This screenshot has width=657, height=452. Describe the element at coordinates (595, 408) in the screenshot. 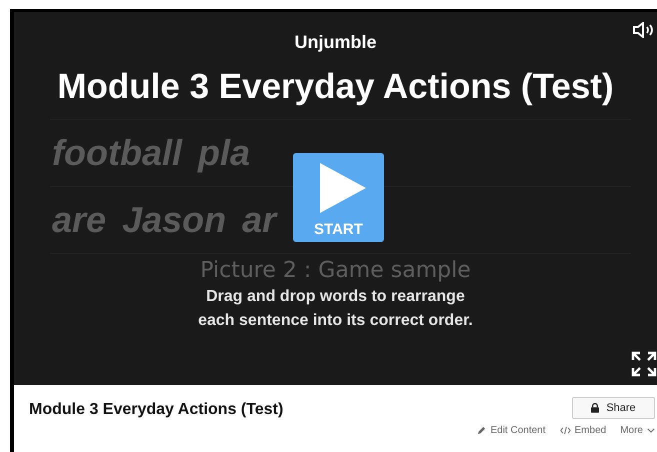

I see `lock-icon` at that location.